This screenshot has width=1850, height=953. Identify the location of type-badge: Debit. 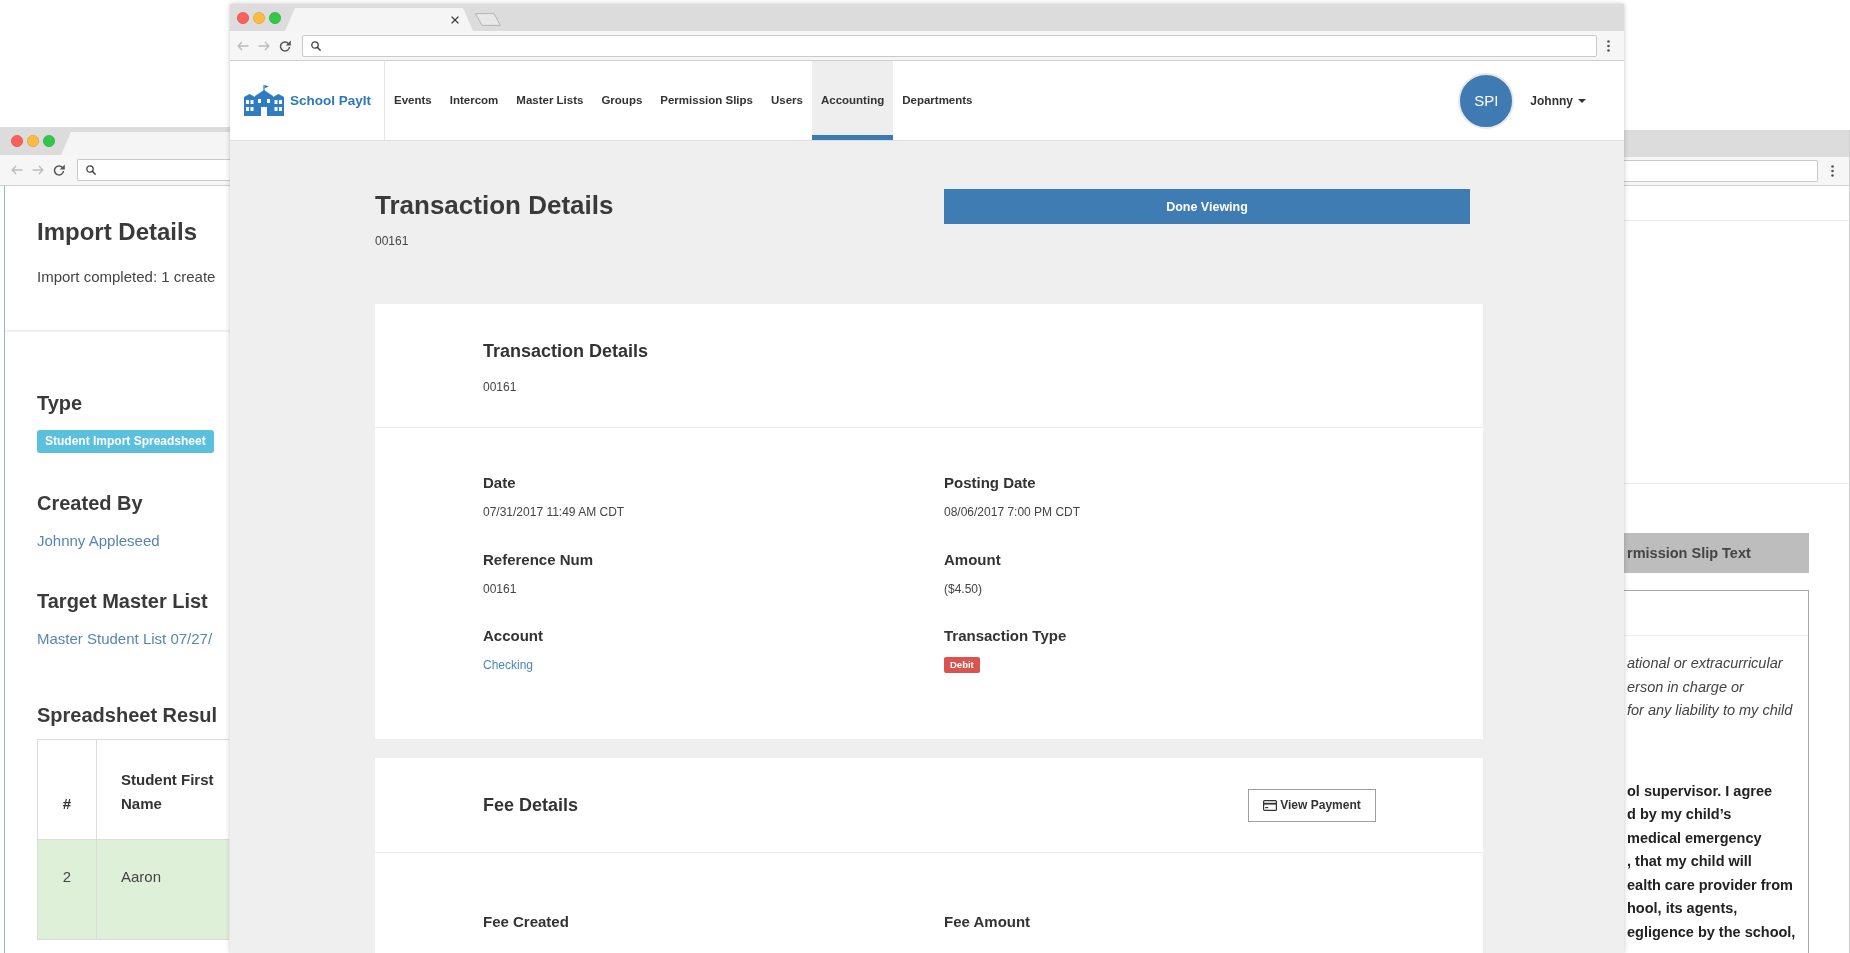
(962, 665).